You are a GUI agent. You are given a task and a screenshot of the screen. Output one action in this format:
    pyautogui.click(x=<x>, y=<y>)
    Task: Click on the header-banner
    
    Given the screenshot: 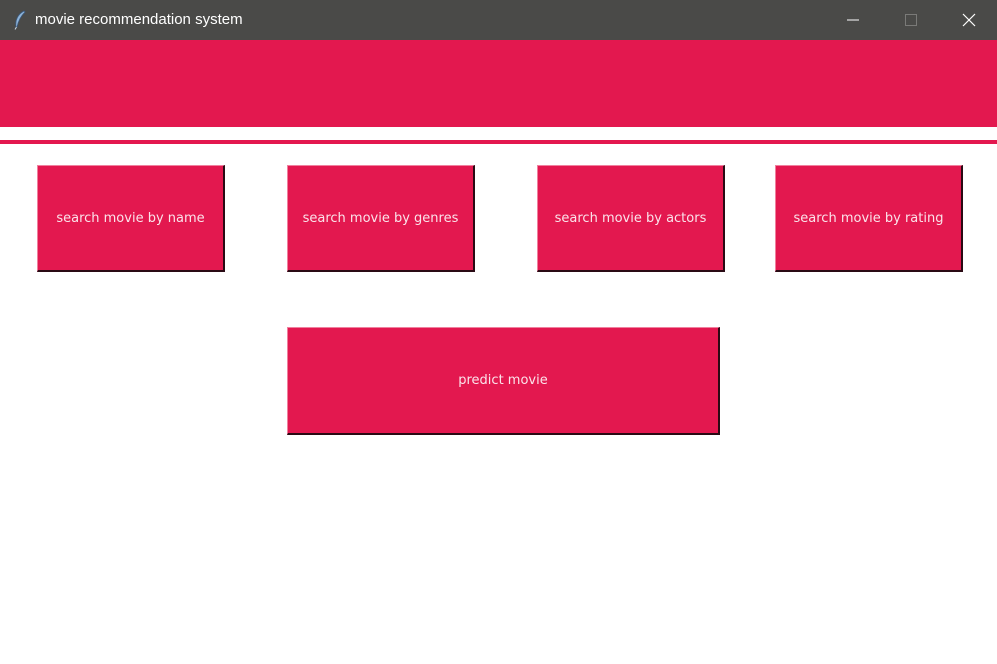 What is the action you would take?
    pyautogui.click(x=498, y=83)
    